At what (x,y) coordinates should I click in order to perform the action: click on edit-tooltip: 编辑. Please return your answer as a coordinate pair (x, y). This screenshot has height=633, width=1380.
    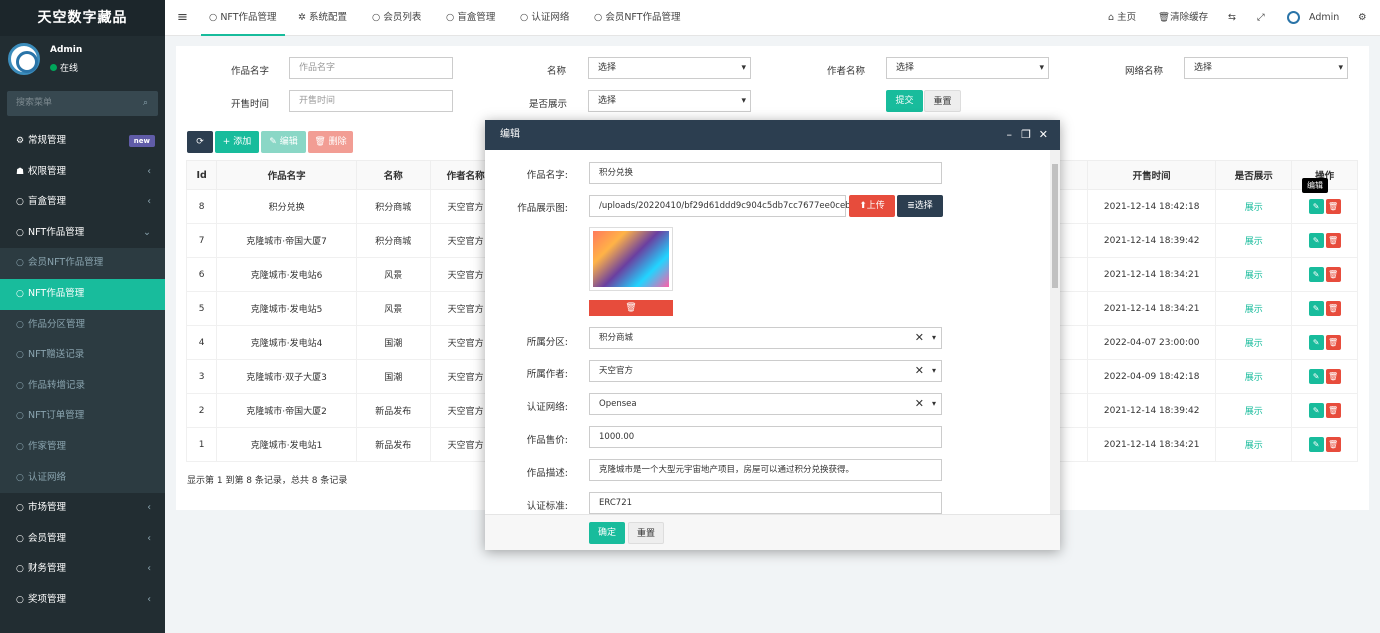
    Looking at the image, I should click on (1315, 185).